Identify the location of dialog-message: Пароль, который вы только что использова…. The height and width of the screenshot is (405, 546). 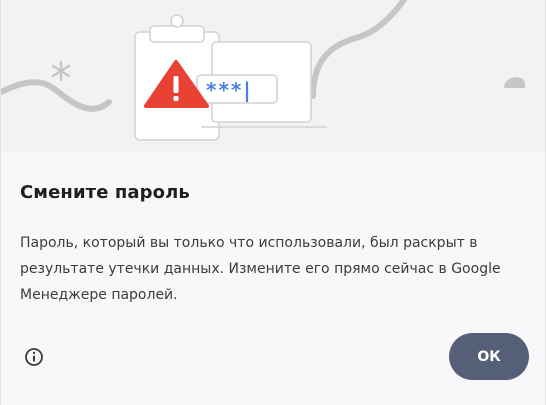
(260, 269).